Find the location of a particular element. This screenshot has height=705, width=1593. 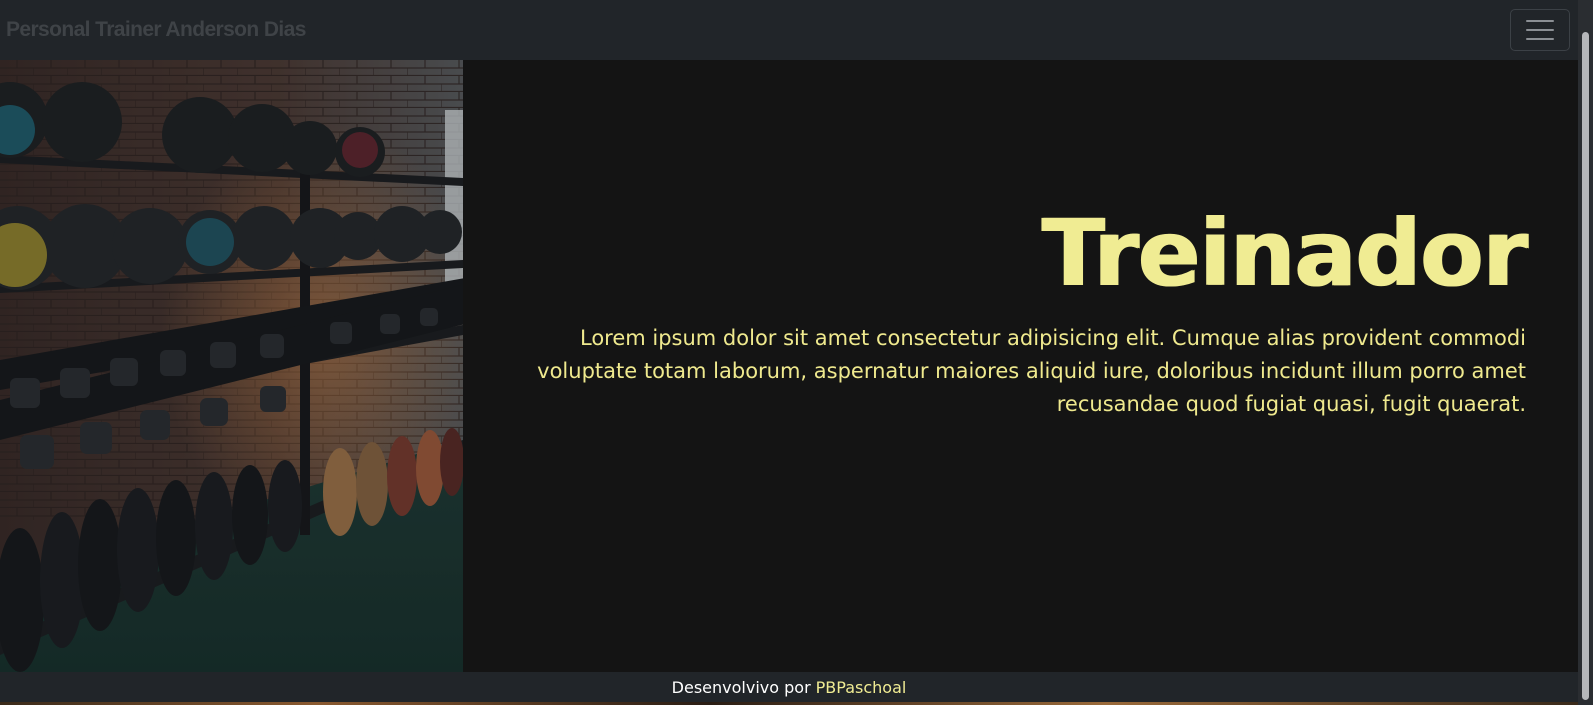

navbar: Personal Trainer Anderson Dias is located at coordinates (789, 30).